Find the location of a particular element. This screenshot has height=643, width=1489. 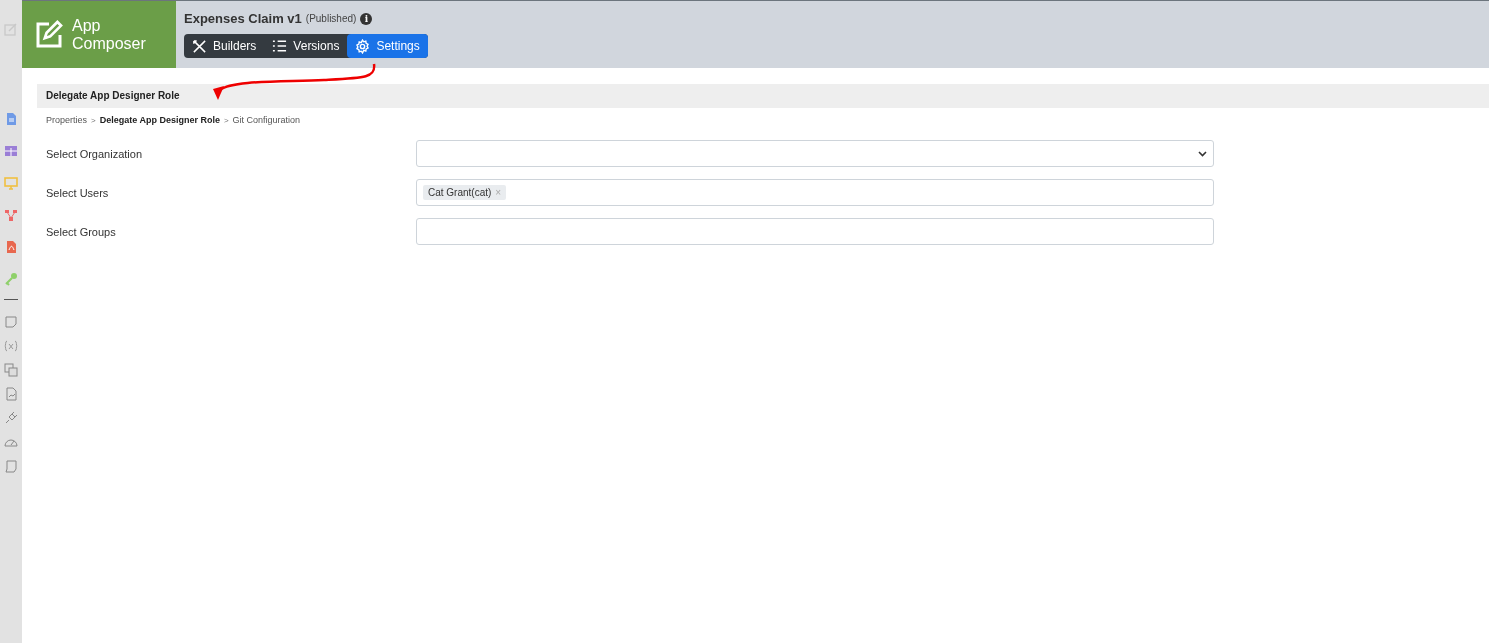

note-icon is located at coordinates (11, 322).